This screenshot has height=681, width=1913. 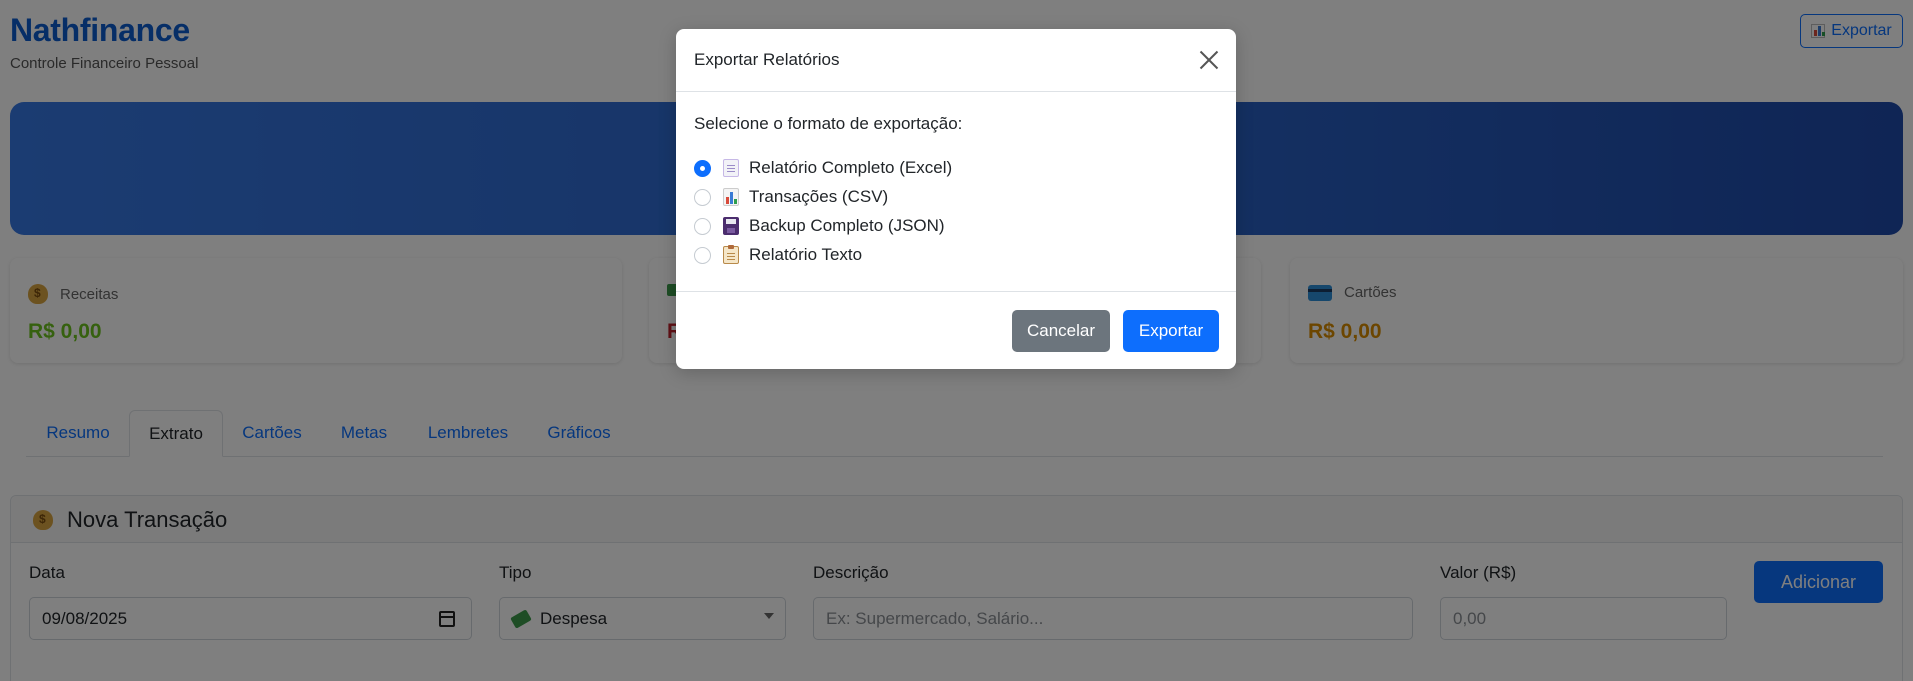 What do you see at coordinates (847, 225) in the screenshot?
I see `option-label: Backup Completo (JSON)` at bounding box center [847, 225].